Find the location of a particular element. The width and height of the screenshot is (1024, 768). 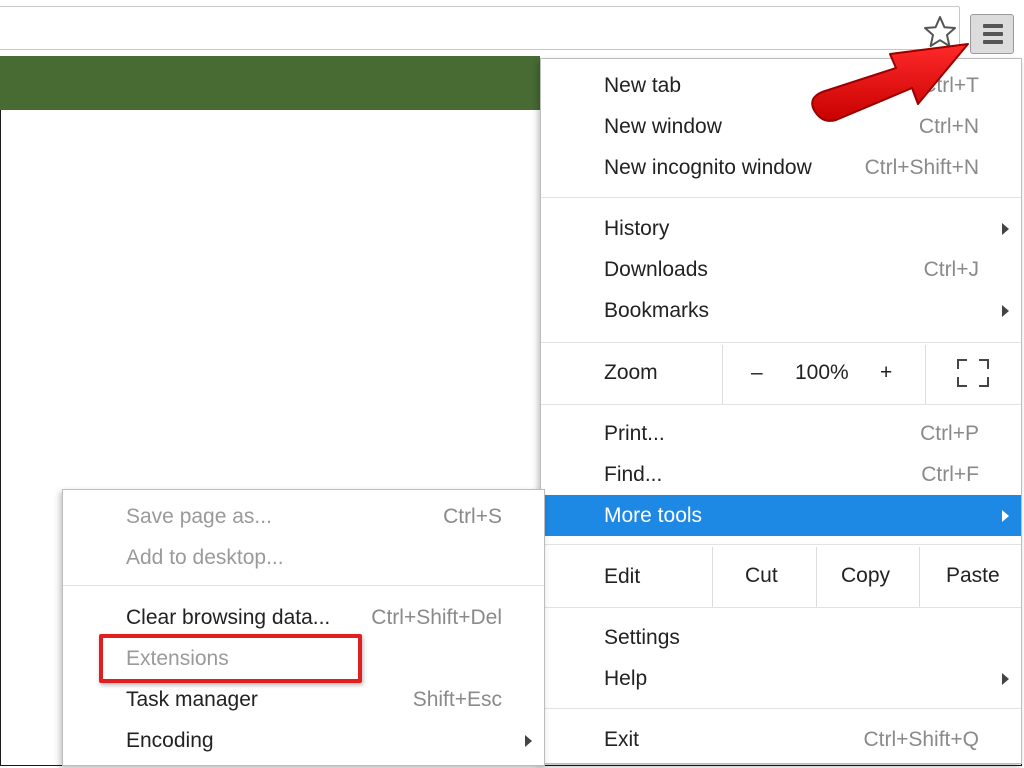

fullscreen-icon is located at coordinates (973, 373).